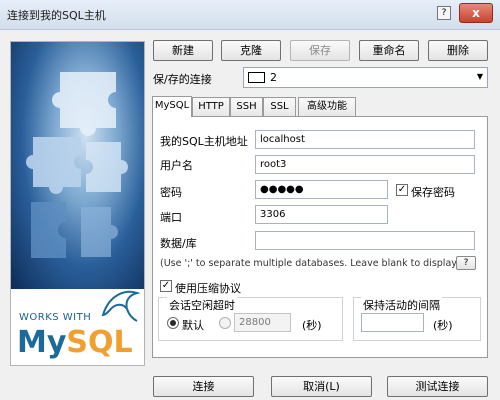 This screenshot has width=500, height=400. What do you see at coordinates (250, 15) in the screenshot?
I see `title-bar: 连接到我的SQL主机 ? x` at bounding box center [250, 15].